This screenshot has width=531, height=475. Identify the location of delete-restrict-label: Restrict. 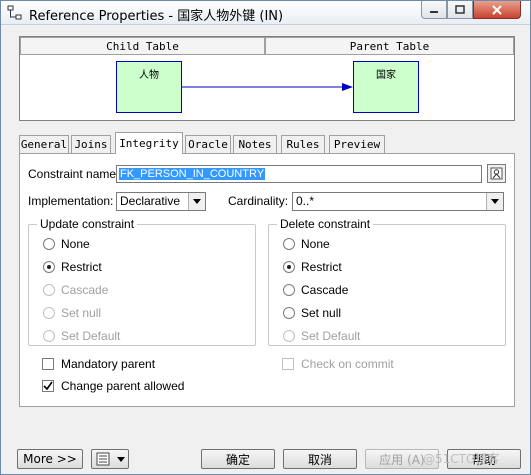
(321, 267).